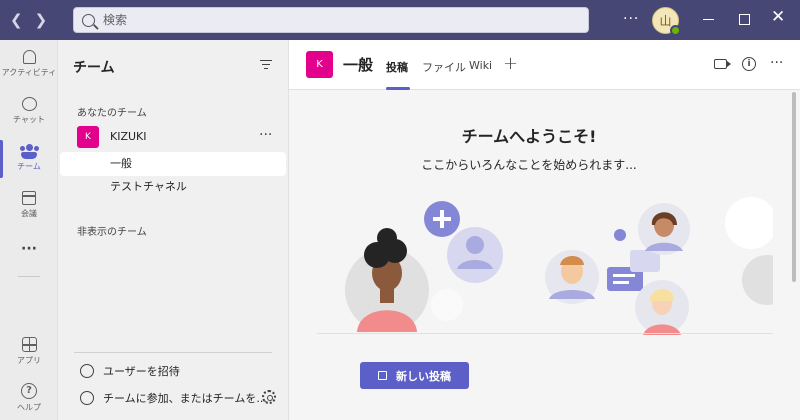  Describe the element at coordinates (776, 63) in the screenshot. I see `more-options-button: ···` at that location.